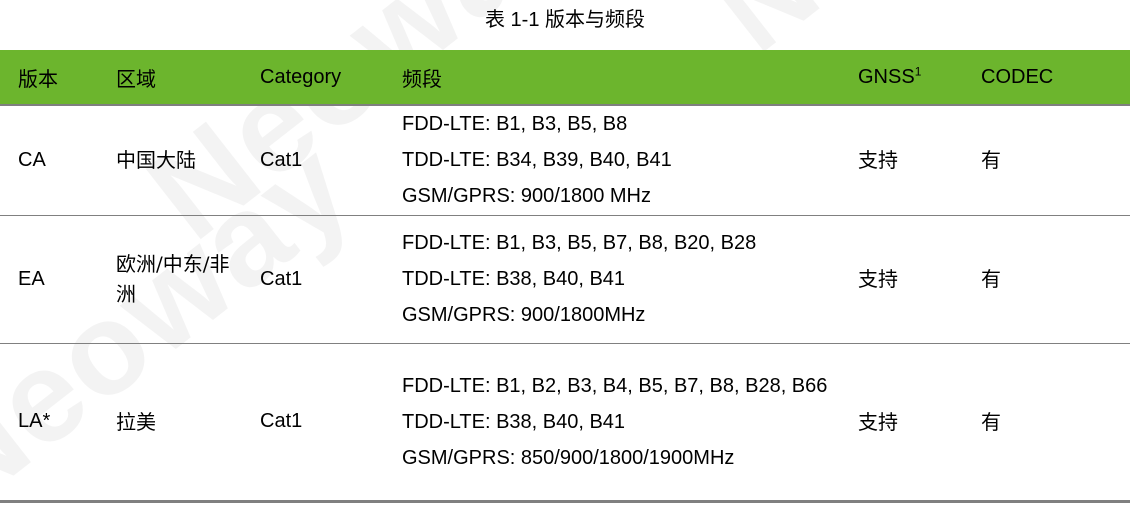 The width and height of the screenshot is (1130, 521). I want to click on cell-region: 欧洲/中东/非洲, so click(172, 279).